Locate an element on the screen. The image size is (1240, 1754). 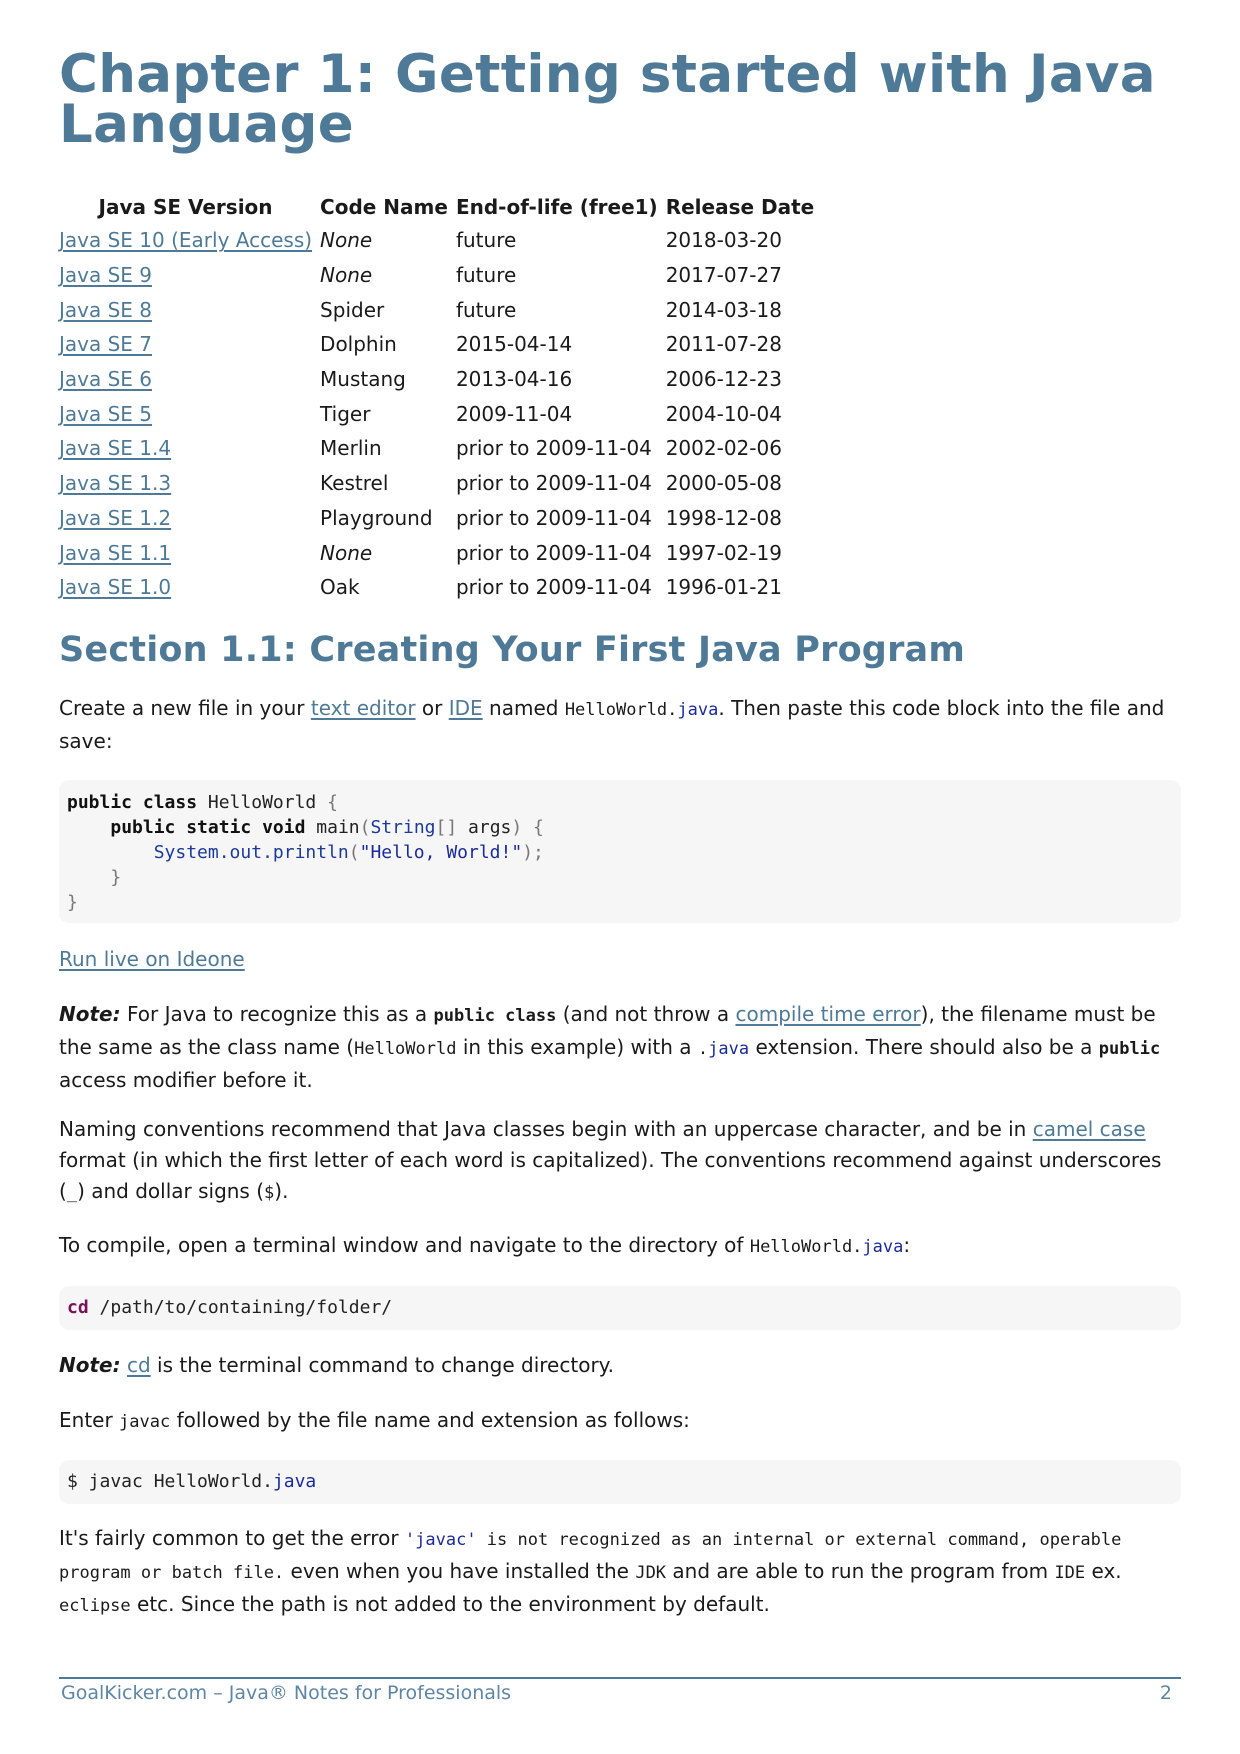
version-link-cell: Java SE 6 is located at coordinates (189, 379).